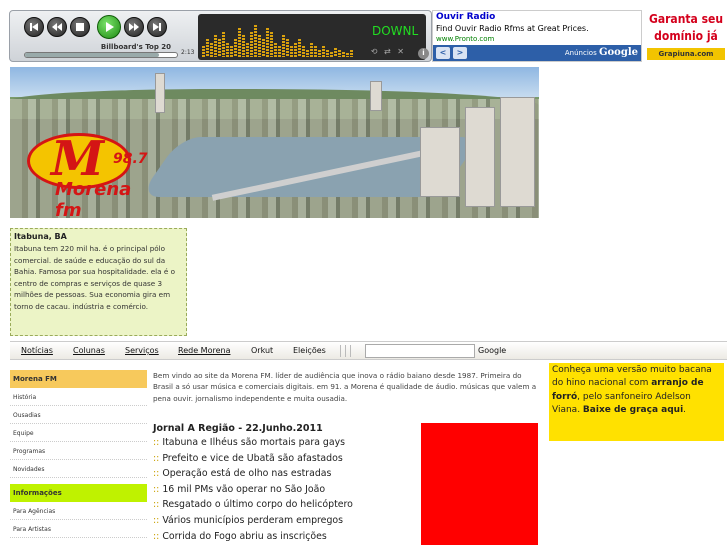  I want to click on sidebar-item-novidades: Novidades, so click(78, 469).